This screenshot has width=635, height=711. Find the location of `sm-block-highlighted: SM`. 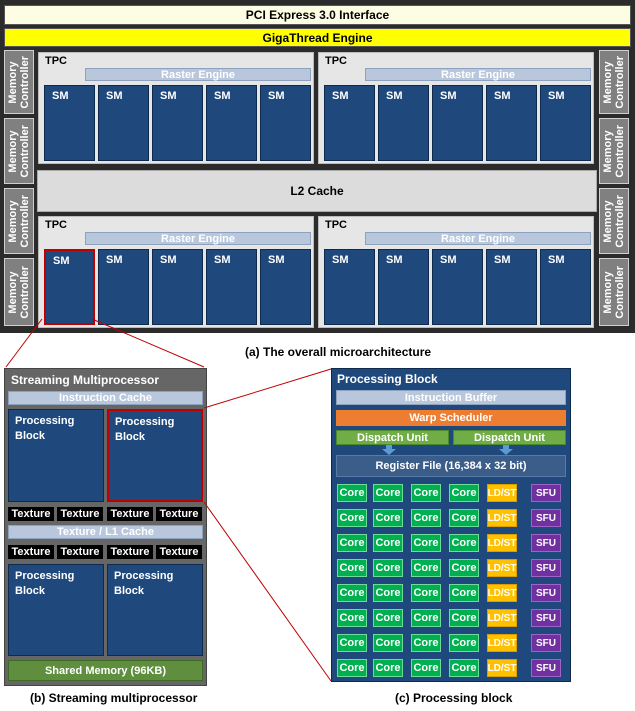

sm-block-highlighted: SM is located at coordinates (69, 287).